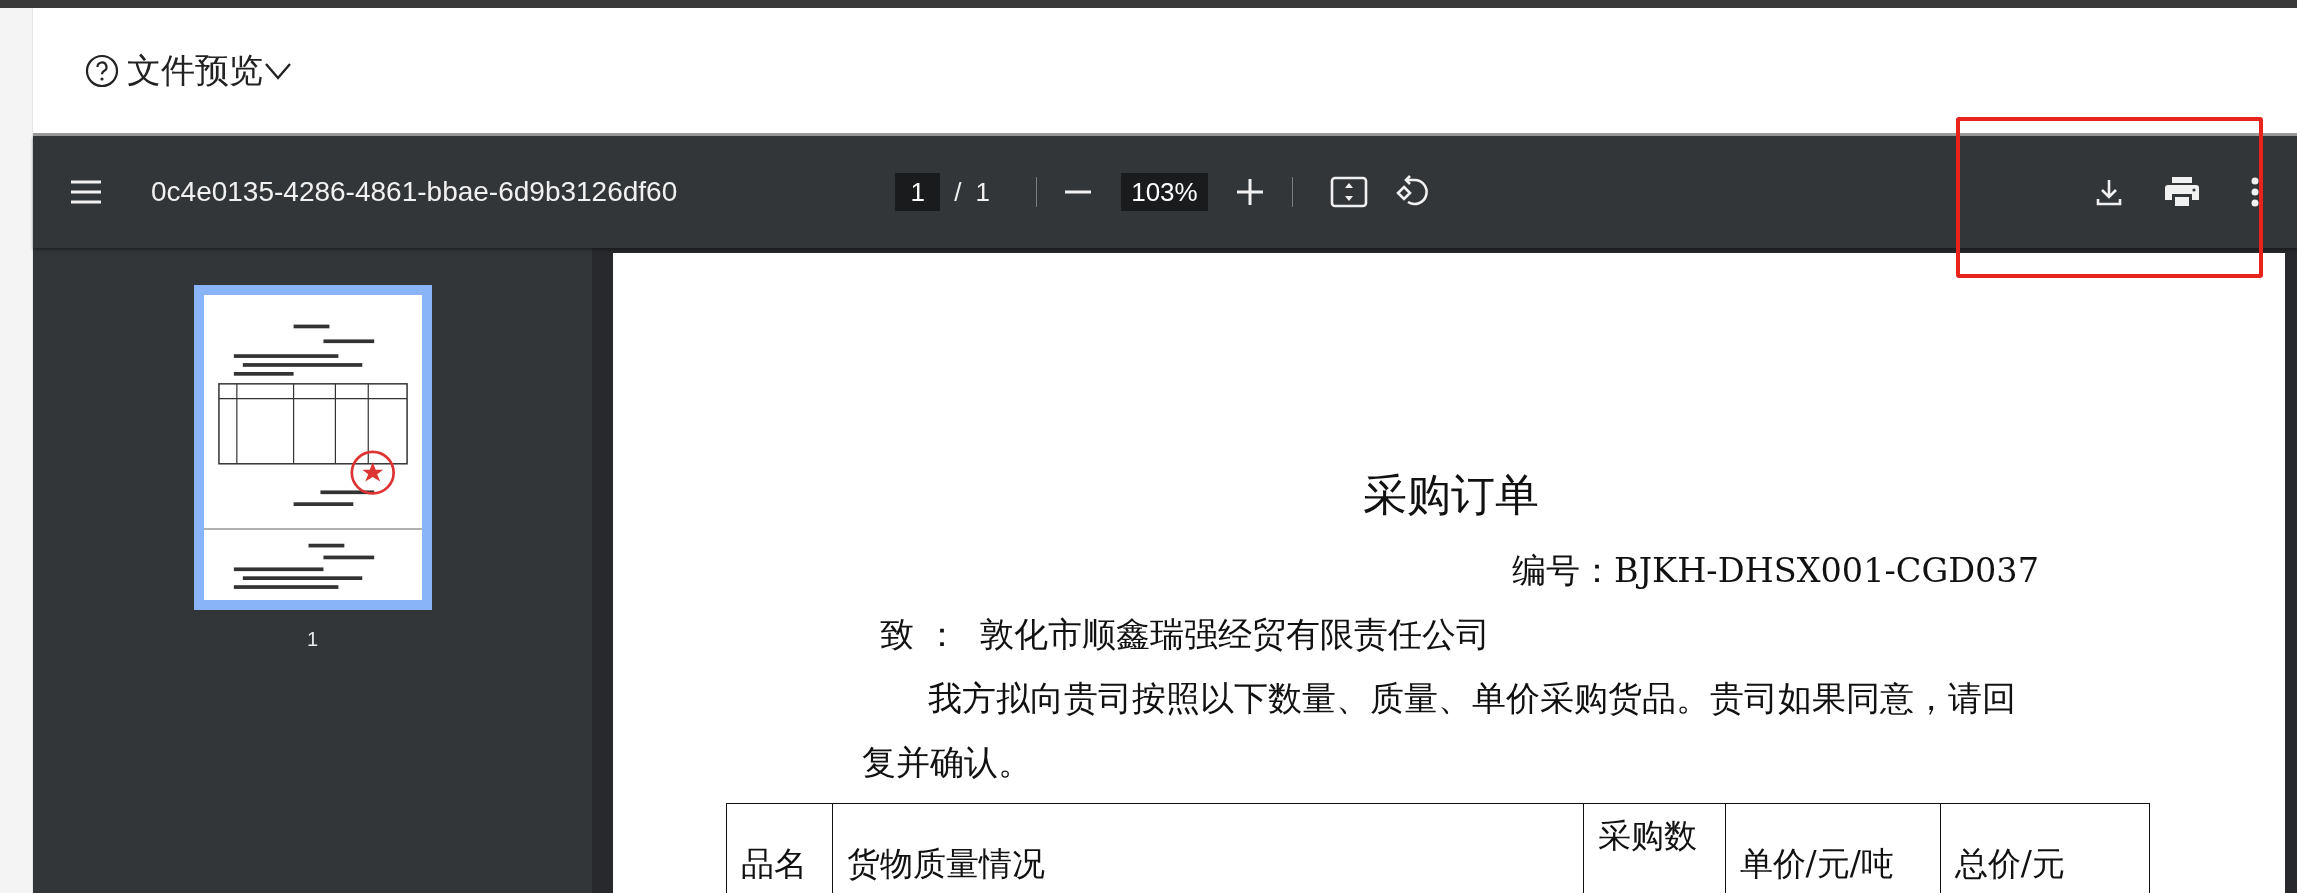 This screenshot has height=893, width=2297. Describe the element at coordinates (779, 848) in the screenshot. I see `table-header-cell: 品名` at that location.